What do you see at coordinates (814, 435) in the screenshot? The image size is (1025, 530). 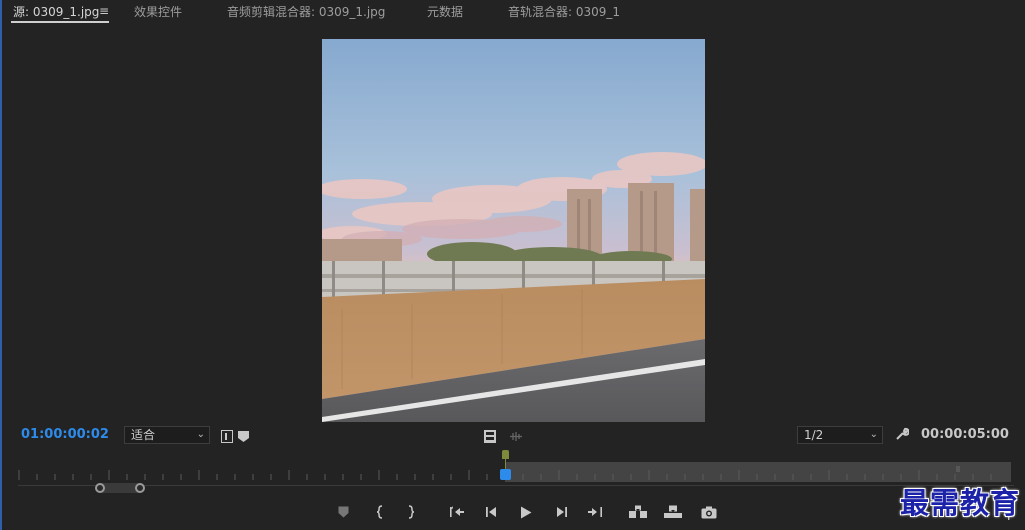 I see `playback-resolution-value: 1/2` at bounding box center [814, 435].